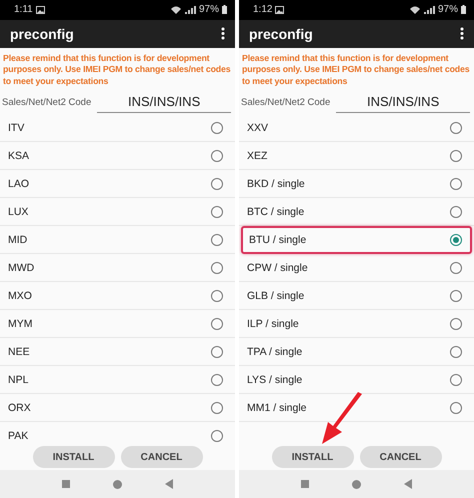 The height and width of the screenshot is (498, 474). What do you see at coordinates (262, 10) in the screenshot?
I see `status-time: 1:12` at bounding box center [262, 10].